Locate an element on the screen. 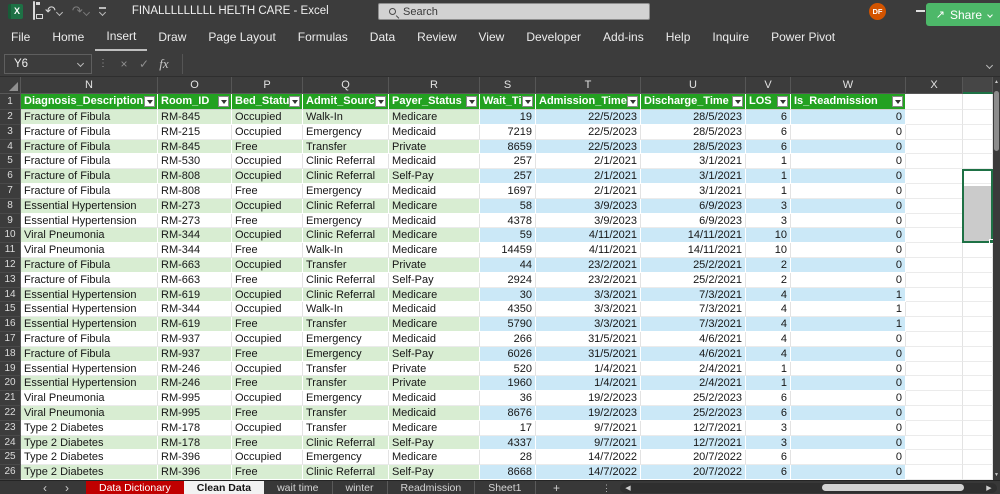 This screenshot has width=1000, height=494. cell: 5790 is located at coordinates (508, 324).